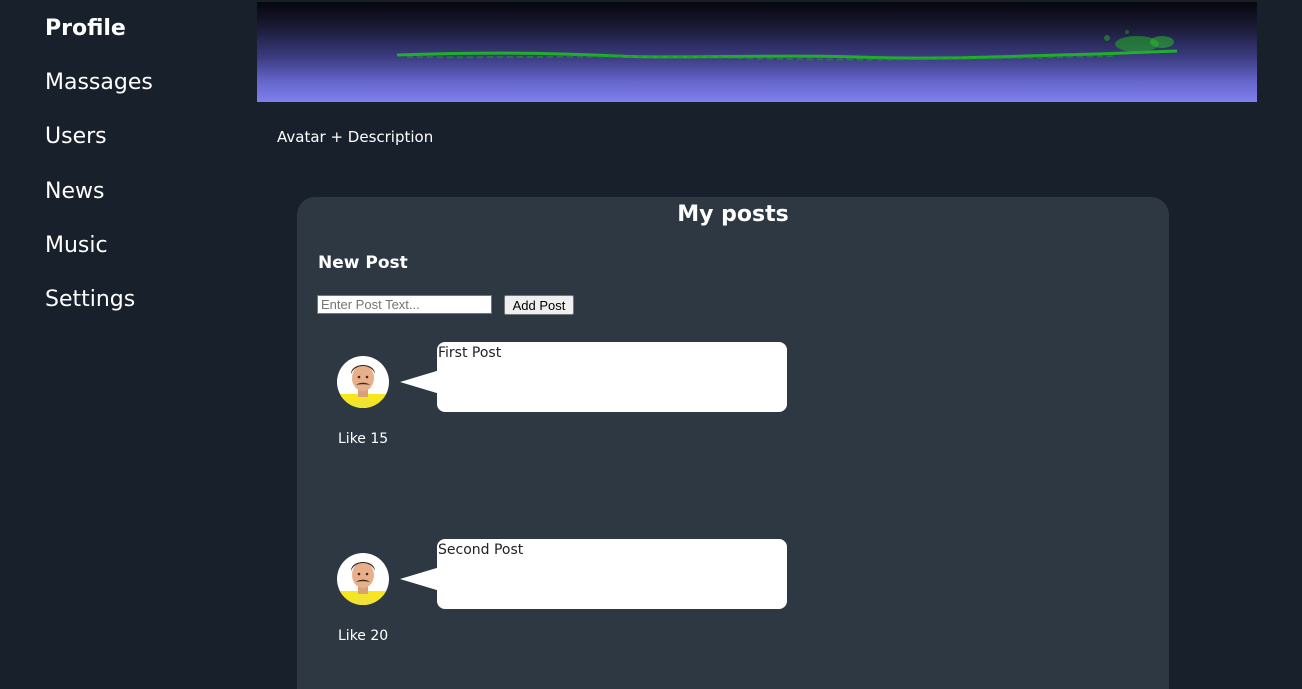 The width and height of the screenshot is (1302, 689). What do you see at coordinates (363, 263) in the screenshot?
I see `new-post-title: New Post` at bounding box center [363, 263].